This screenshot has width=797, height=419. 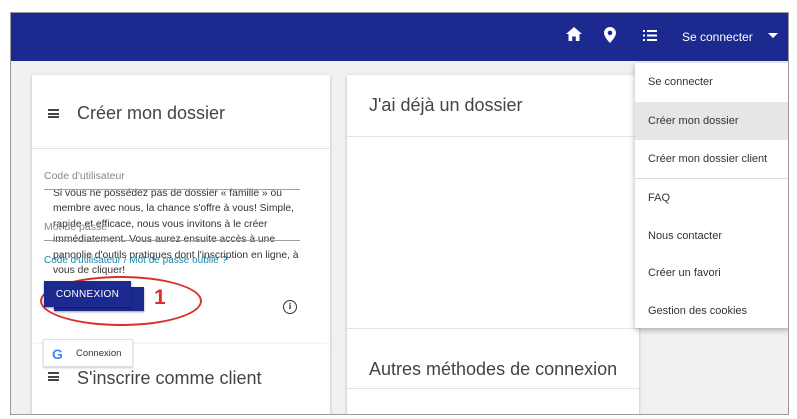 What do you see at coordinates (172, 227) in the screenshot?
I see `password-field` at bounding box center [172, 227].